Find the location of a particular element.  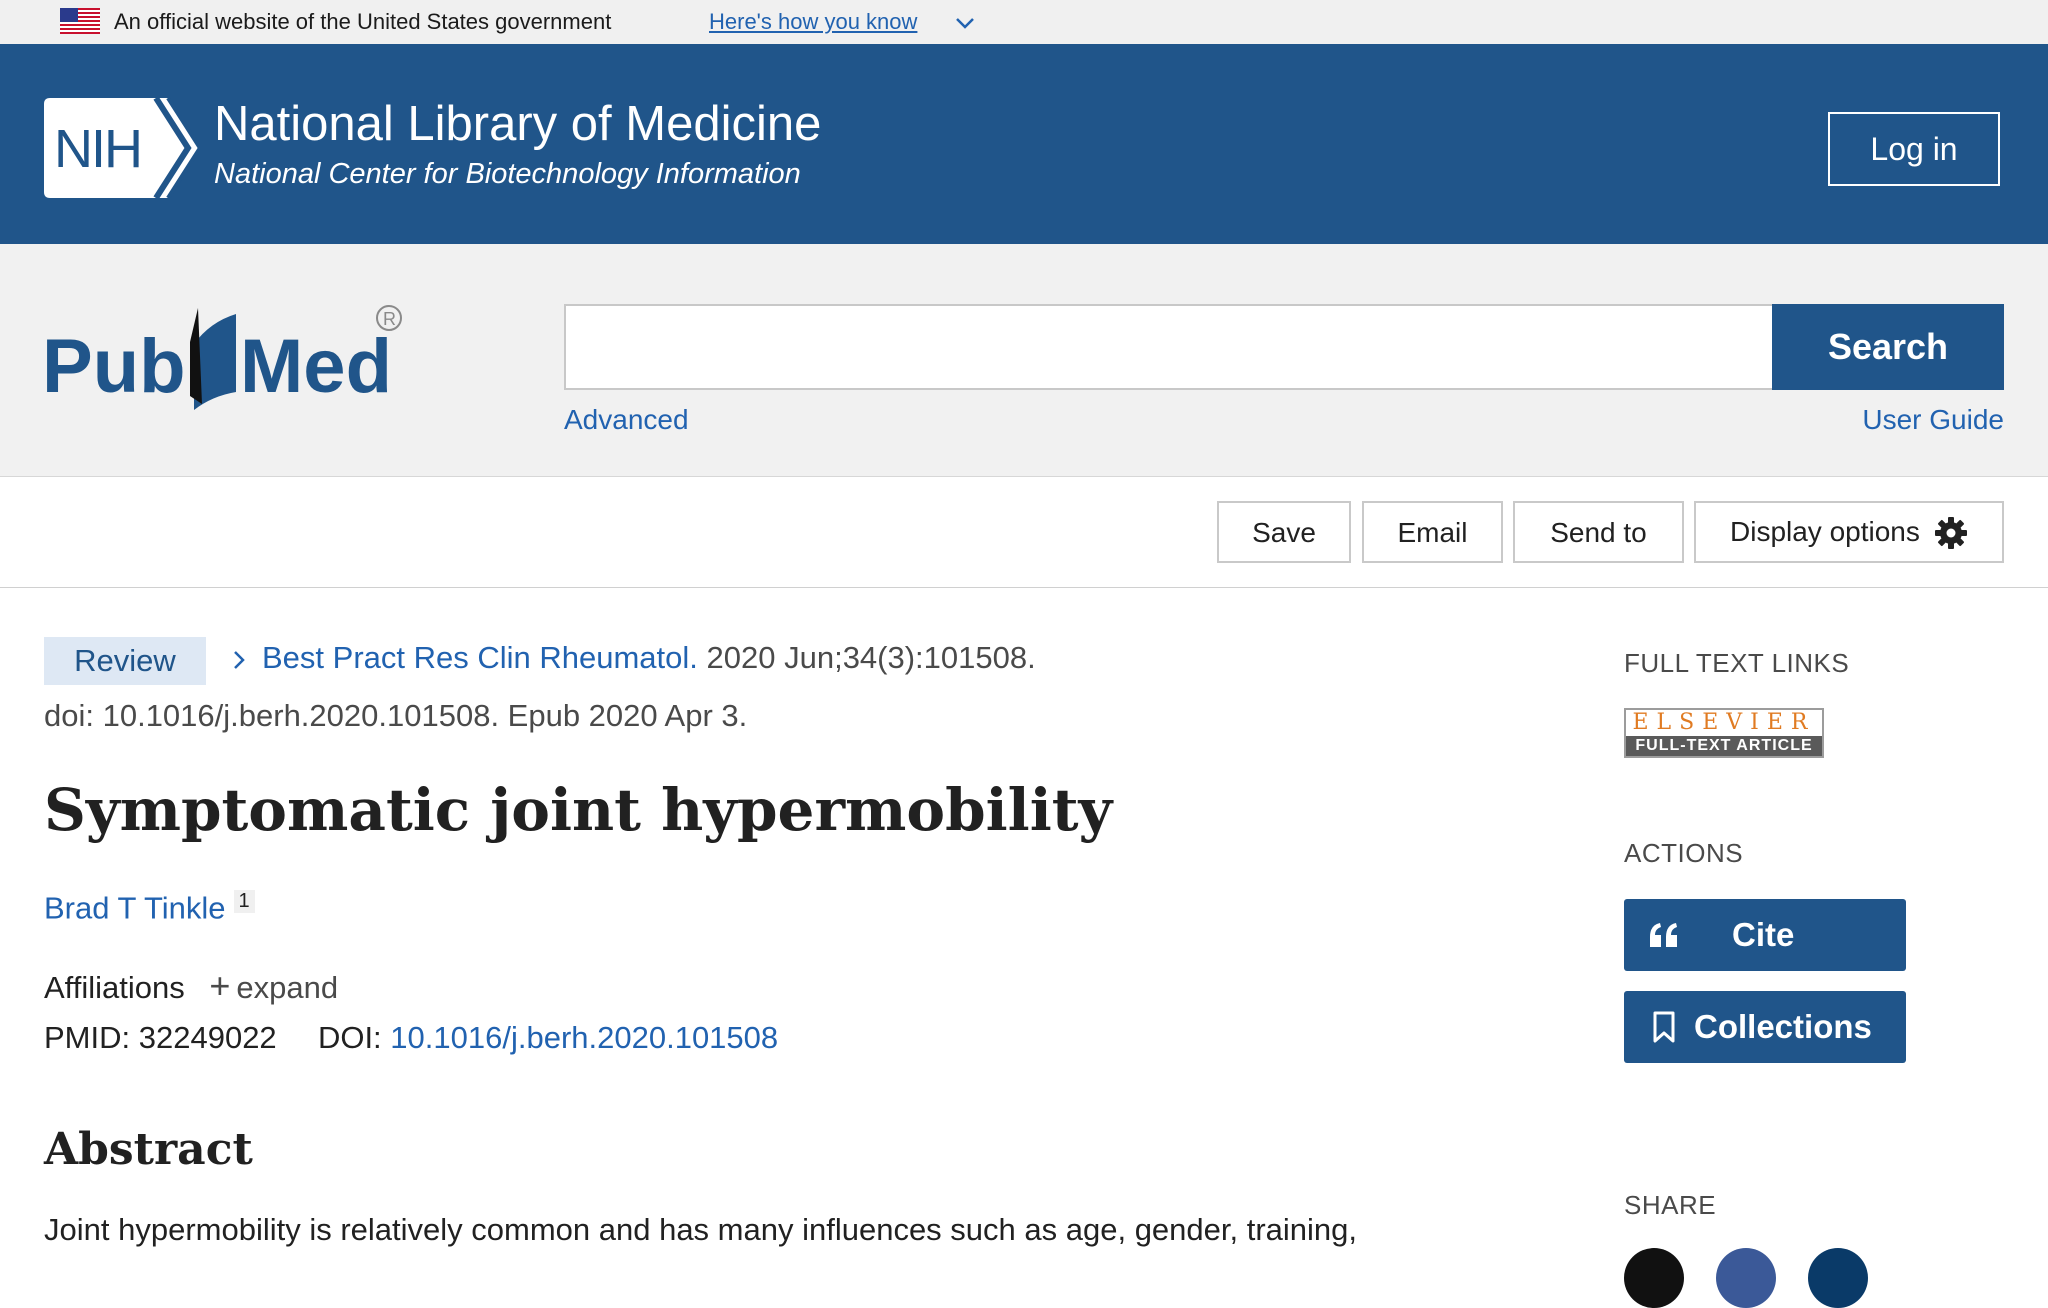

how-you-know-link: Here's how you know is located at coordinates (813, 22).